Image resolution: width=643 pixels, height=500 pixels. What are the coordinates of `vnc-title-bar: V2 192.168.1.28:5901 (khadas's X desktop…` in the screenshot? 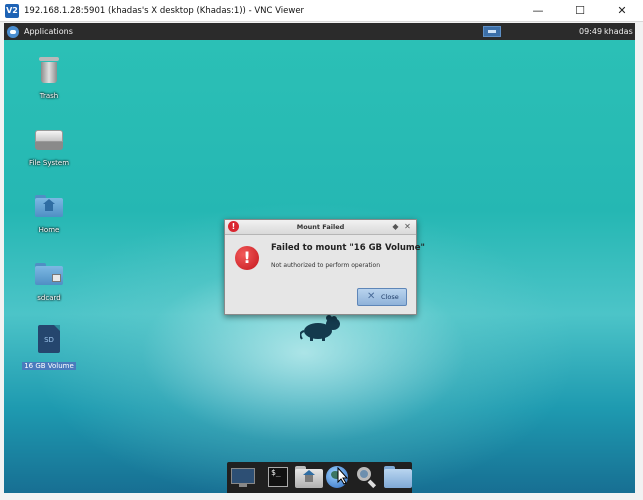 It's located at (321, 11).